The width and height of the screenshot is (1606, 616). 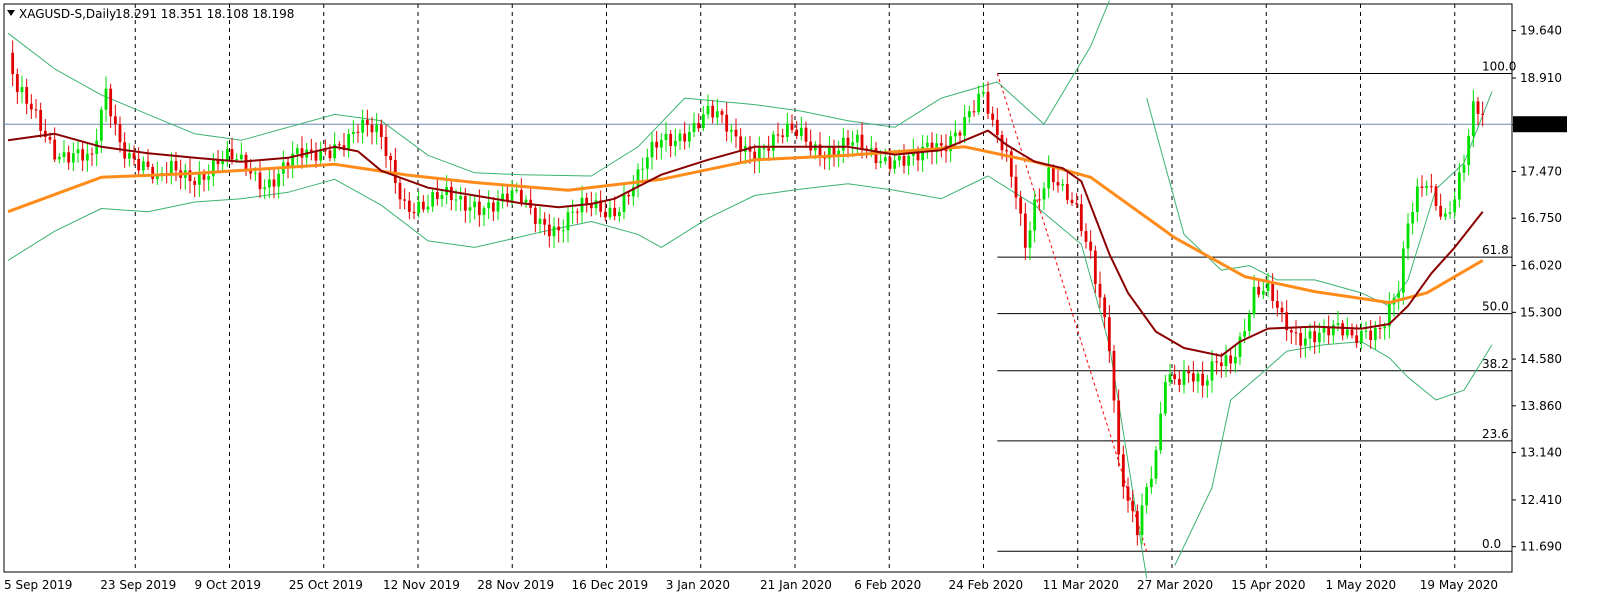 What do you see at coordinates (1541, 266) in the screenshot?
I see `y-tick-label: 16.020` at bounding box center [1541, 266].